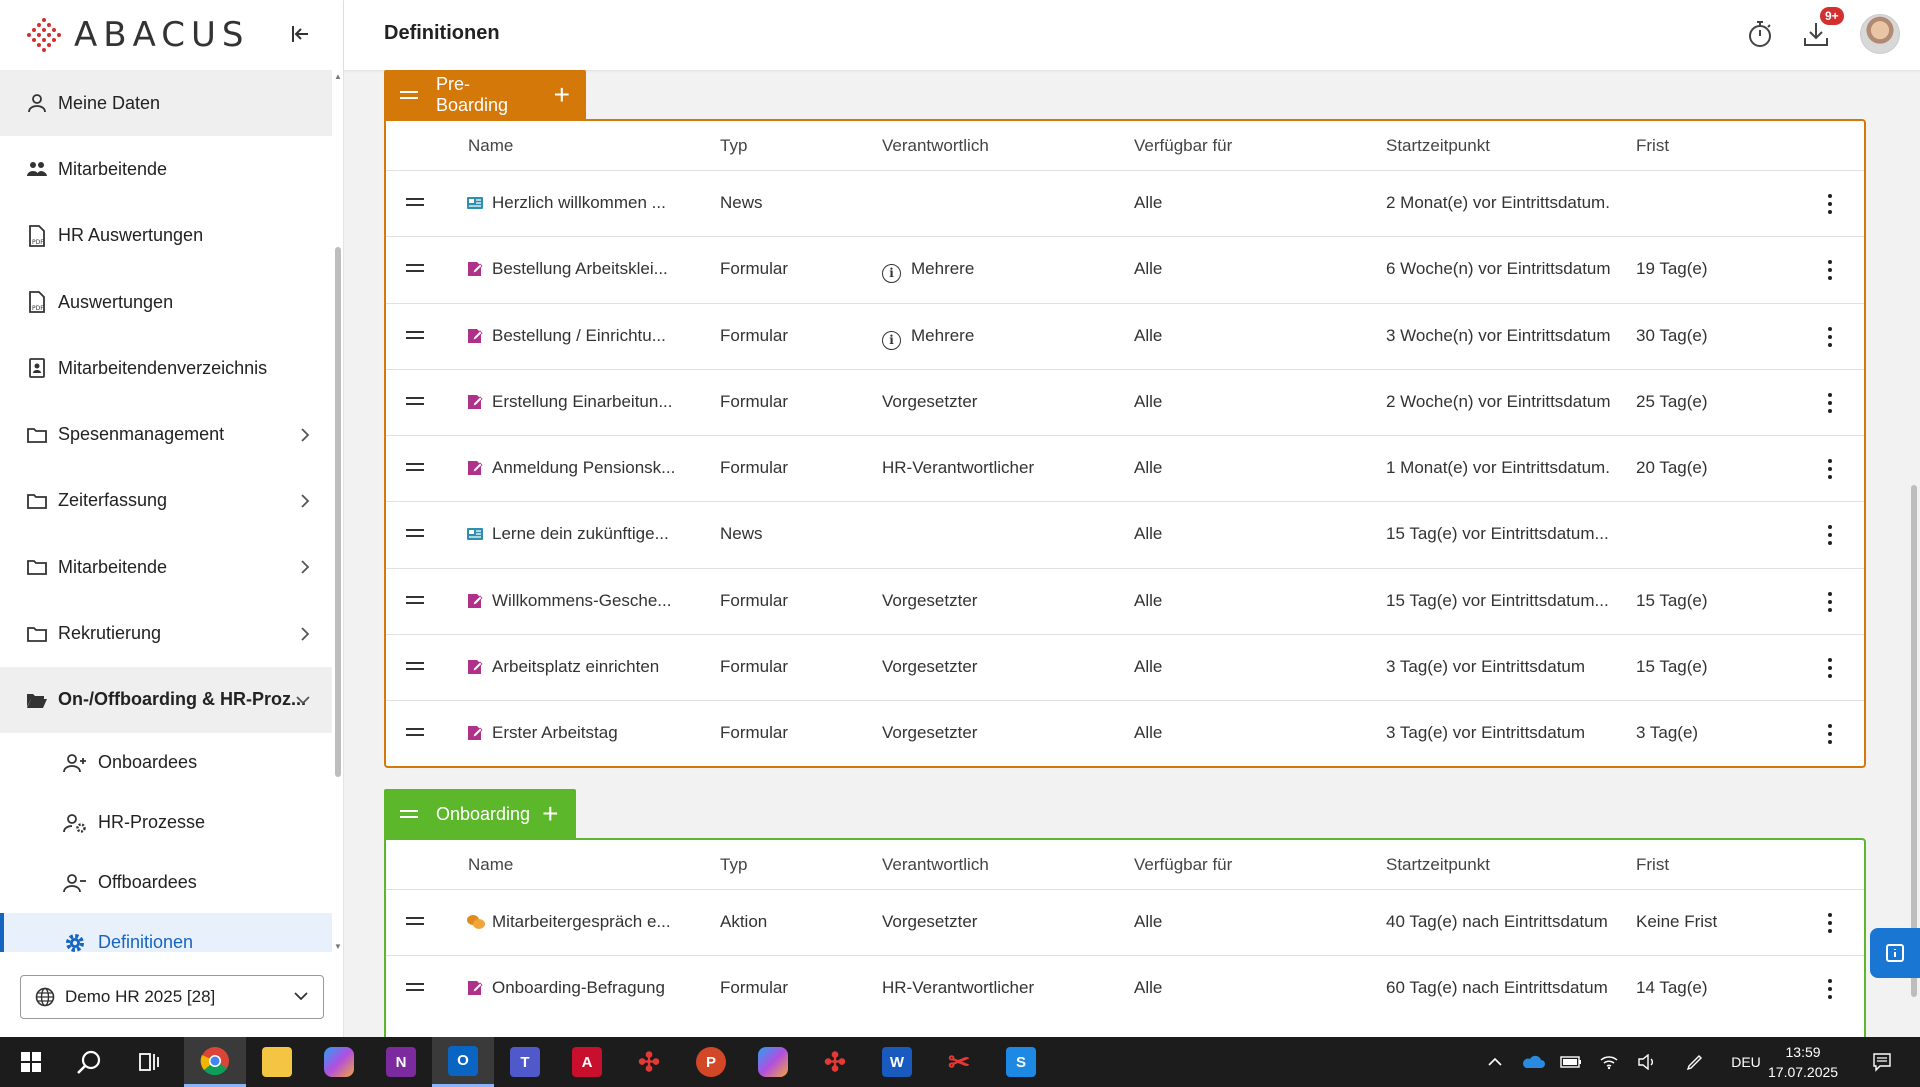  I want to click on taskbar-chrome, so click(215, 1062).